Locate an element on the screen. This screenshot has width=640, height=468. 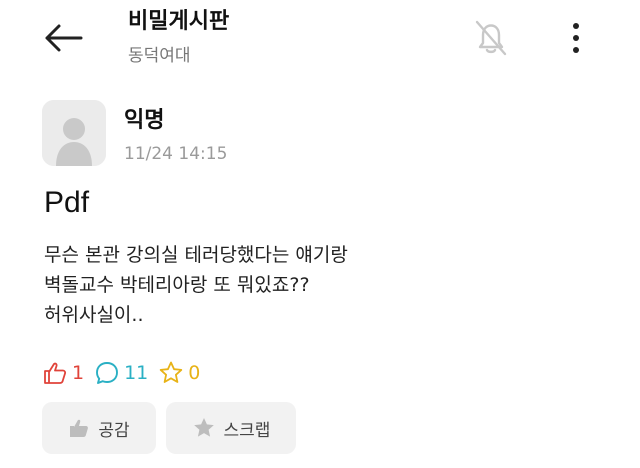
like-button-label: 공감 is located at coordinates (114, 430).